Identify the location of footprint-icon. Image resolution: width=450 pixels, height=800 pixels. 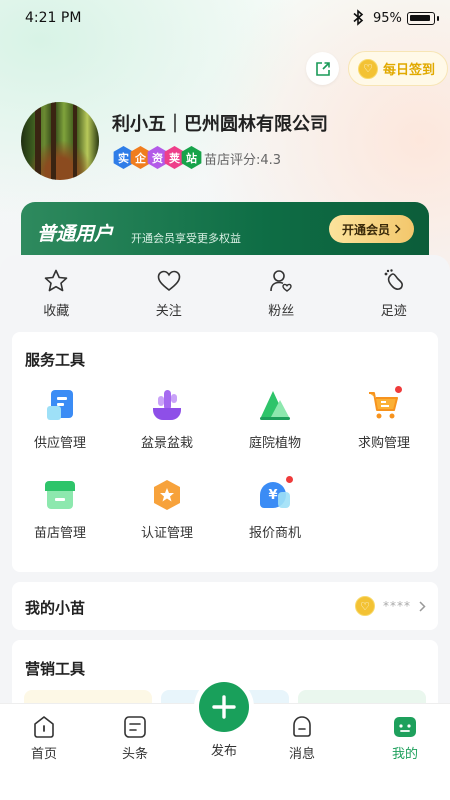
(393, 279).